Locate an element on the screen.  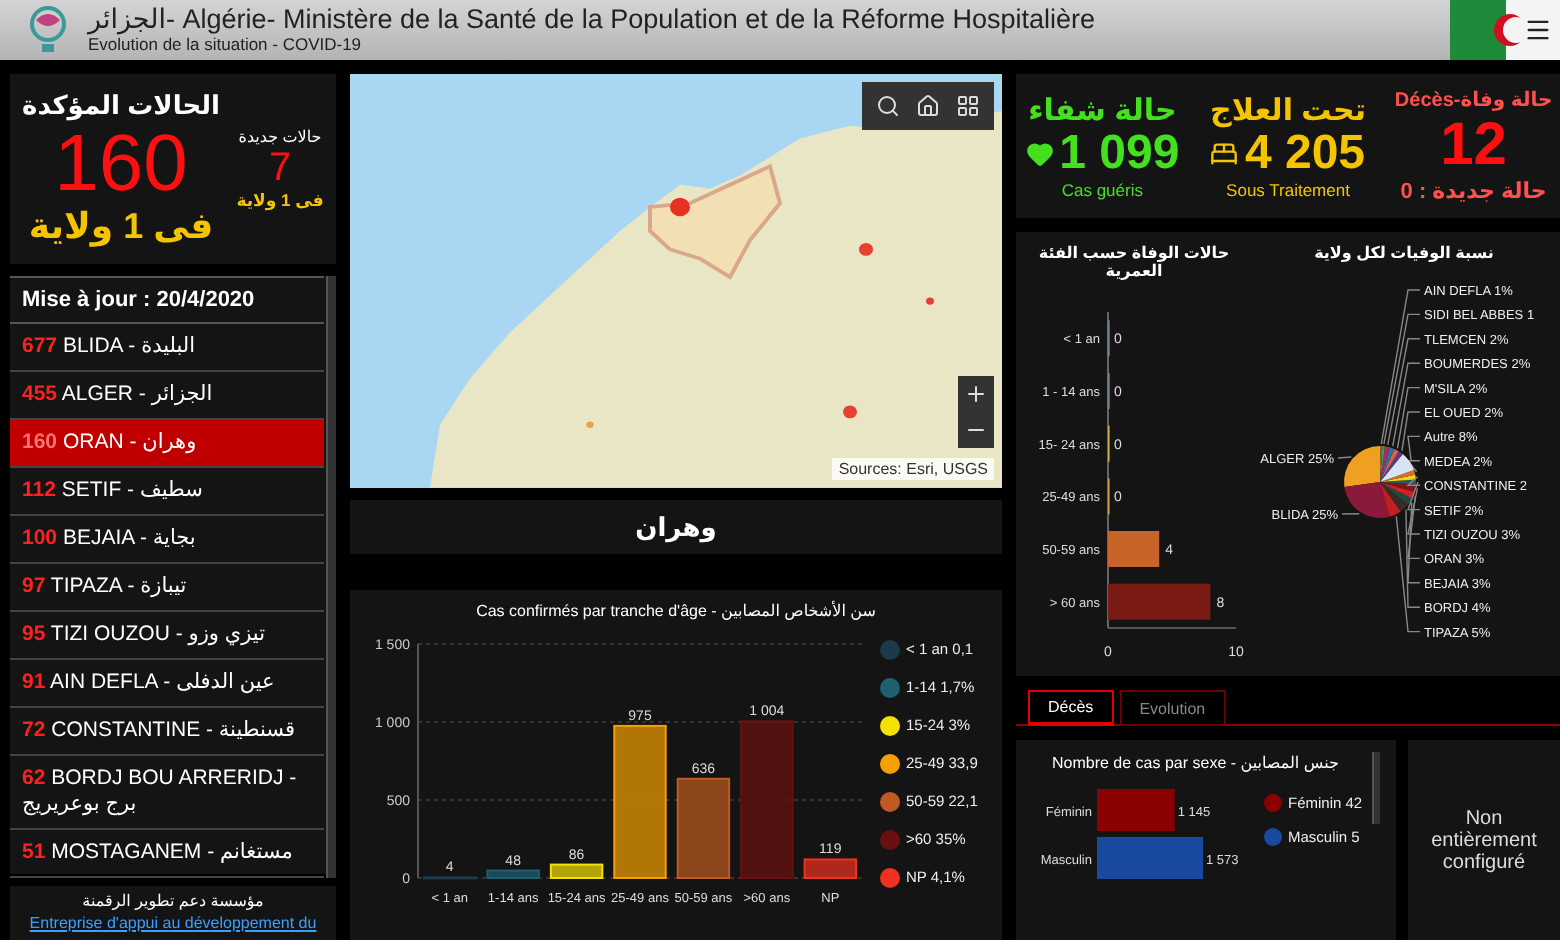
new-cases-label: حالات جديدة is located at coordinates (280, 136).